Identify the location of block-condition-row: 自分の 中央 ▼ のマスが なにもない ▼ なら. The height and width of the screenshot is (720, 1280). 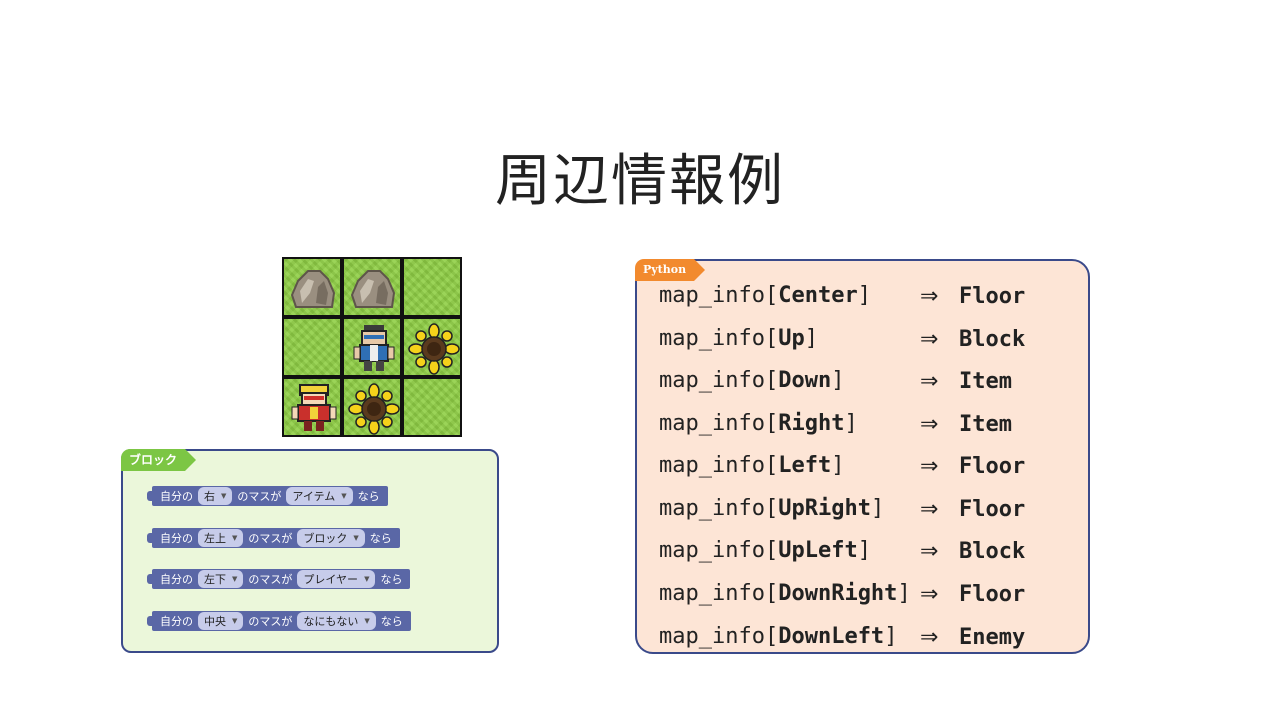
(279, 621).